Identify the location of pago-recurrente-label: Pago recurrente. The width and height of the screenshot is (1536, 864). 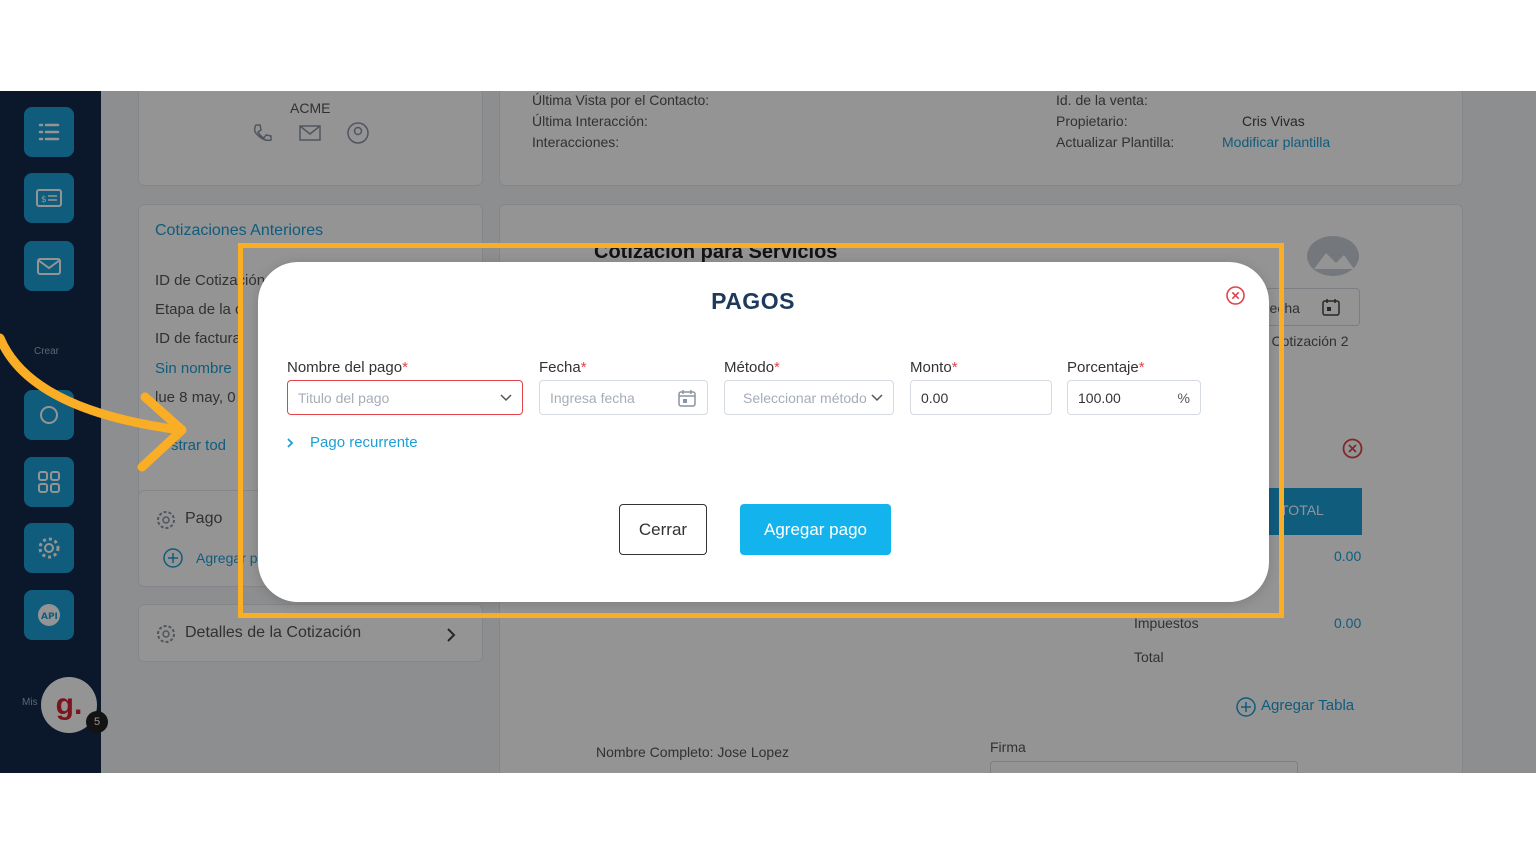
(364, 442).